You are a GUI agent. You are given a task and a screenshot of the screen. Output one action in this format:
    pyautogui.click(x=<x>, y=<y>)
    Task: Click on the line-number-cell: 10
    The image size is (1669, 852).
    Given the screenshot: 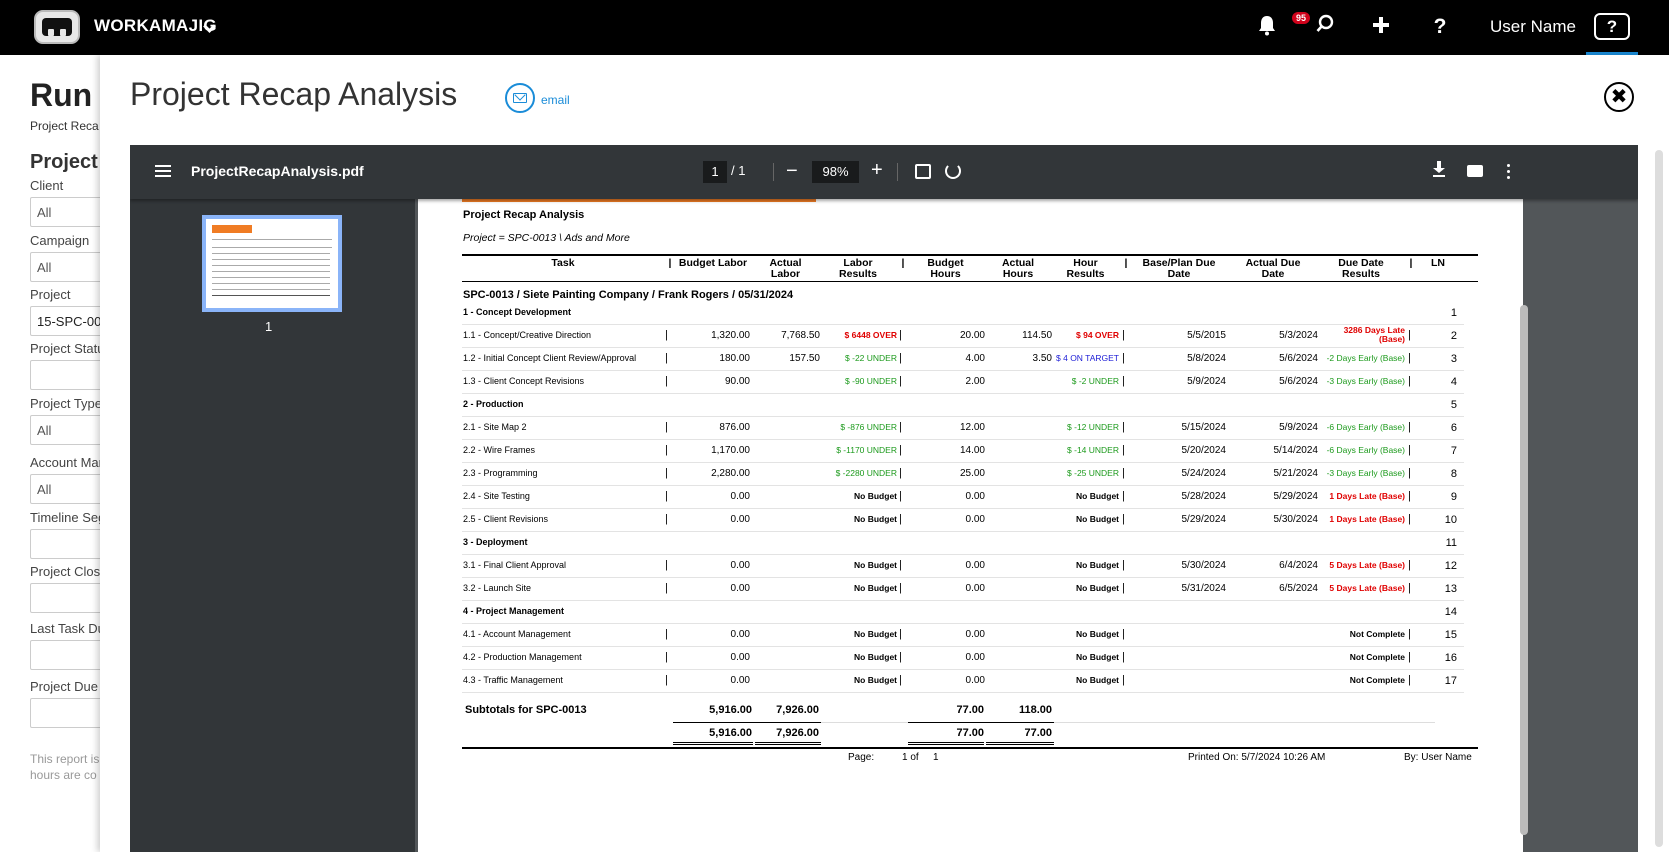 What is the action you would take?
    pyautogui.click(x=1450, y=520)
    